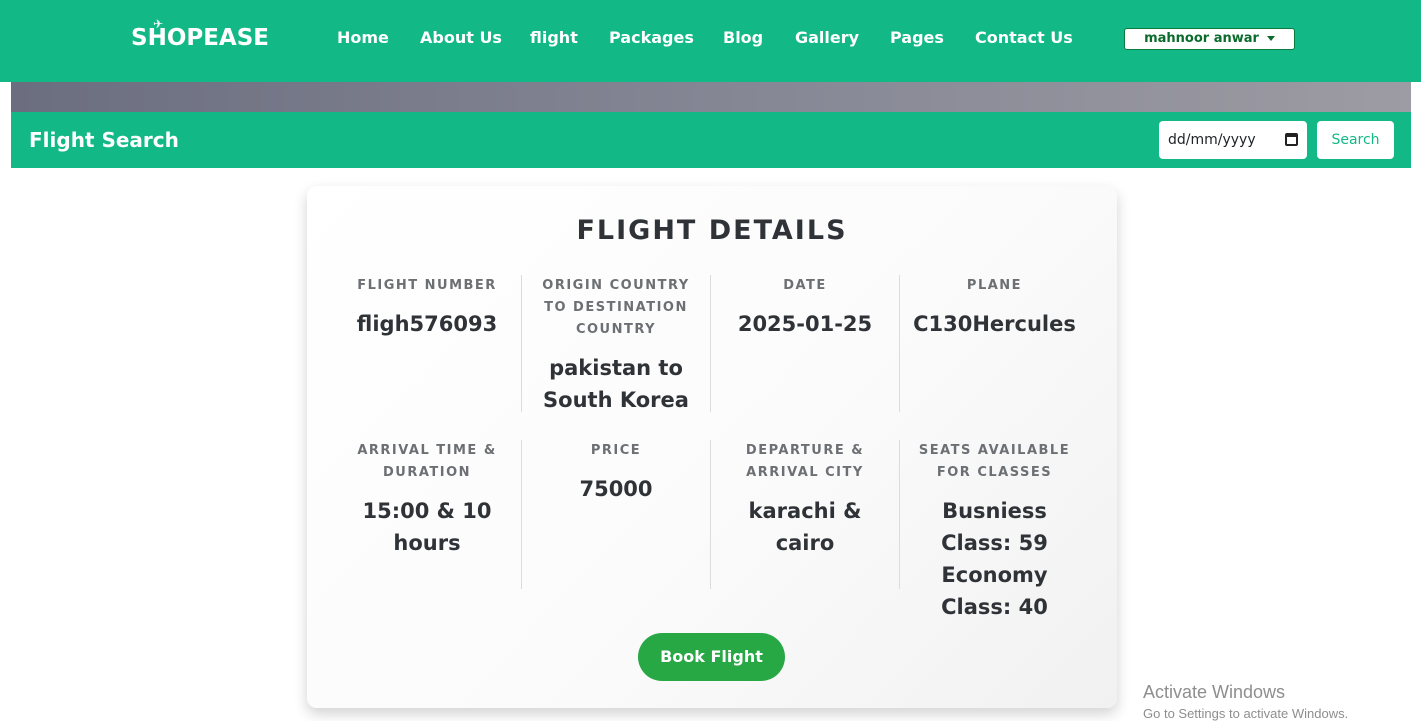 This screenshot has width=1421, height=721. What do you see at coordinates (427, 324) in the screenshot?
I see `field-value: fligh576093` at bounding box center [427, 324].